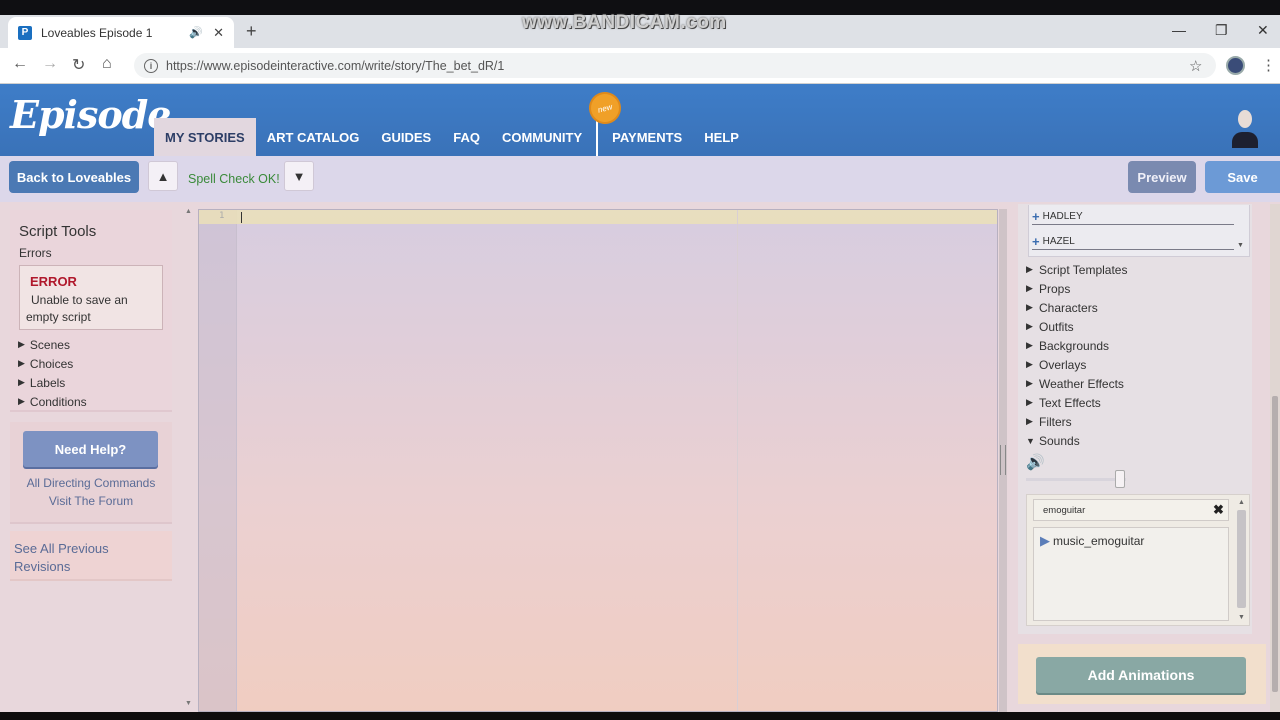  What do you see at coordinates (1076, 364) in the screenshot?
I see `section-overlays: ▶ Overlays` at bounding box center [1076, 364].